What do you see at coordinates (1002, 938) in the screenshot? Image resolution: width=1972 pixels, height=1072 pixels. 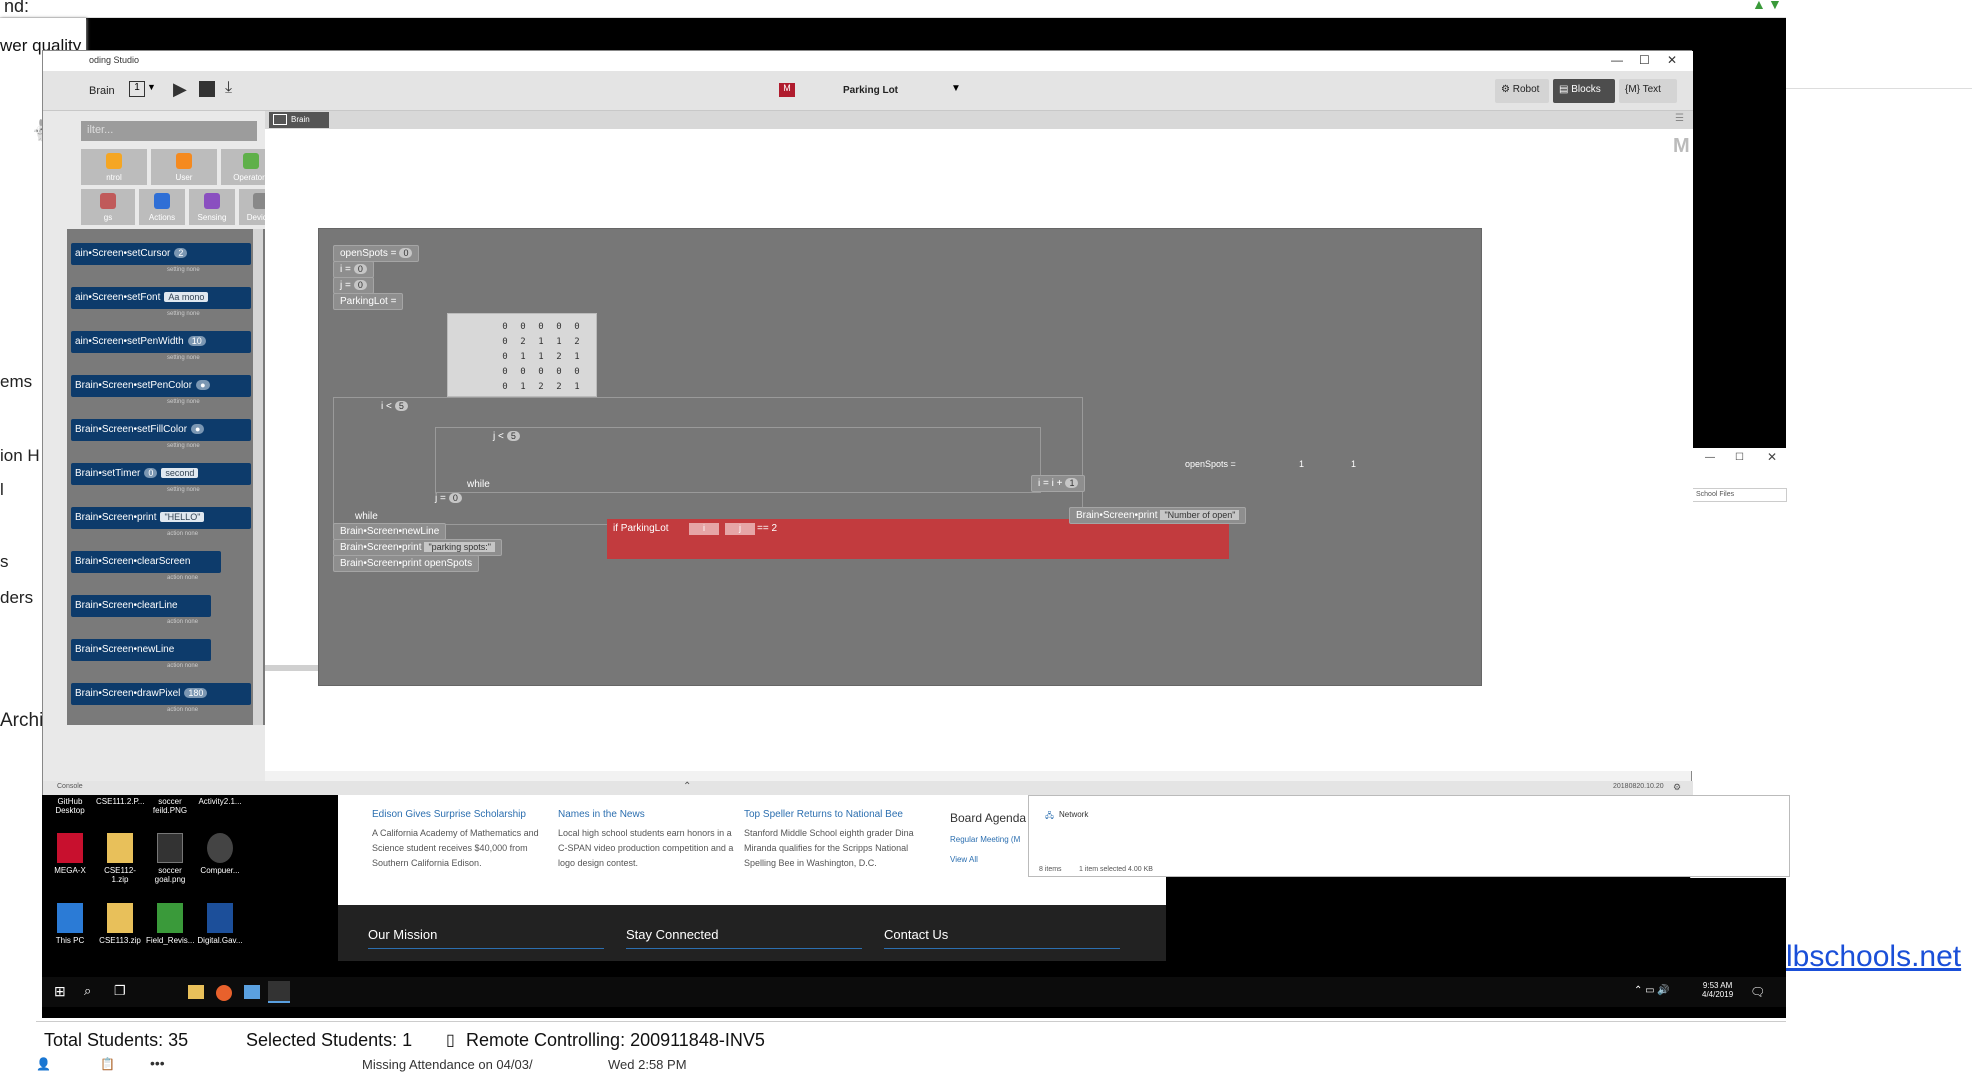 I see `footer-contact-us: Contact Us` at bounding box center [1002, 938].